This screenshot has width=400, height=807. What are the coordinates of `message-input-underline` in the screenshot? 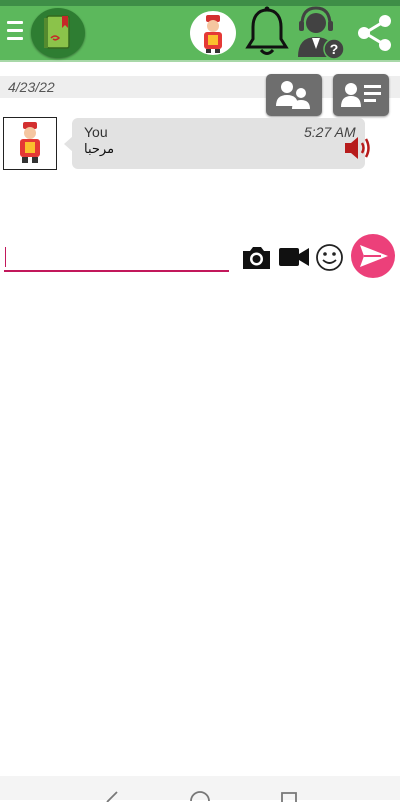 It's located at (116, 271).